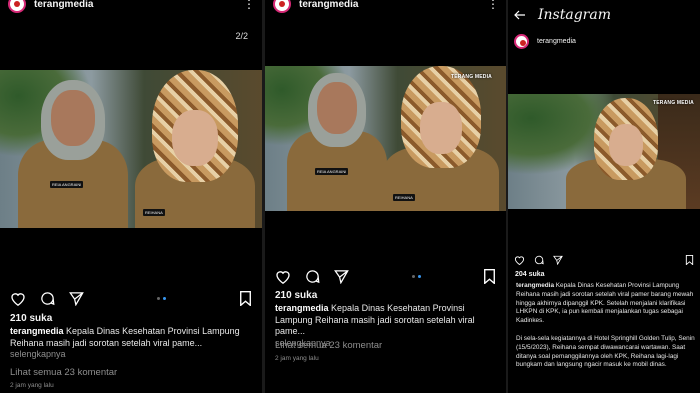  Describe the element at coordinates (520, 15) in the screenshot. I see `back-arrow-icon` at that location.